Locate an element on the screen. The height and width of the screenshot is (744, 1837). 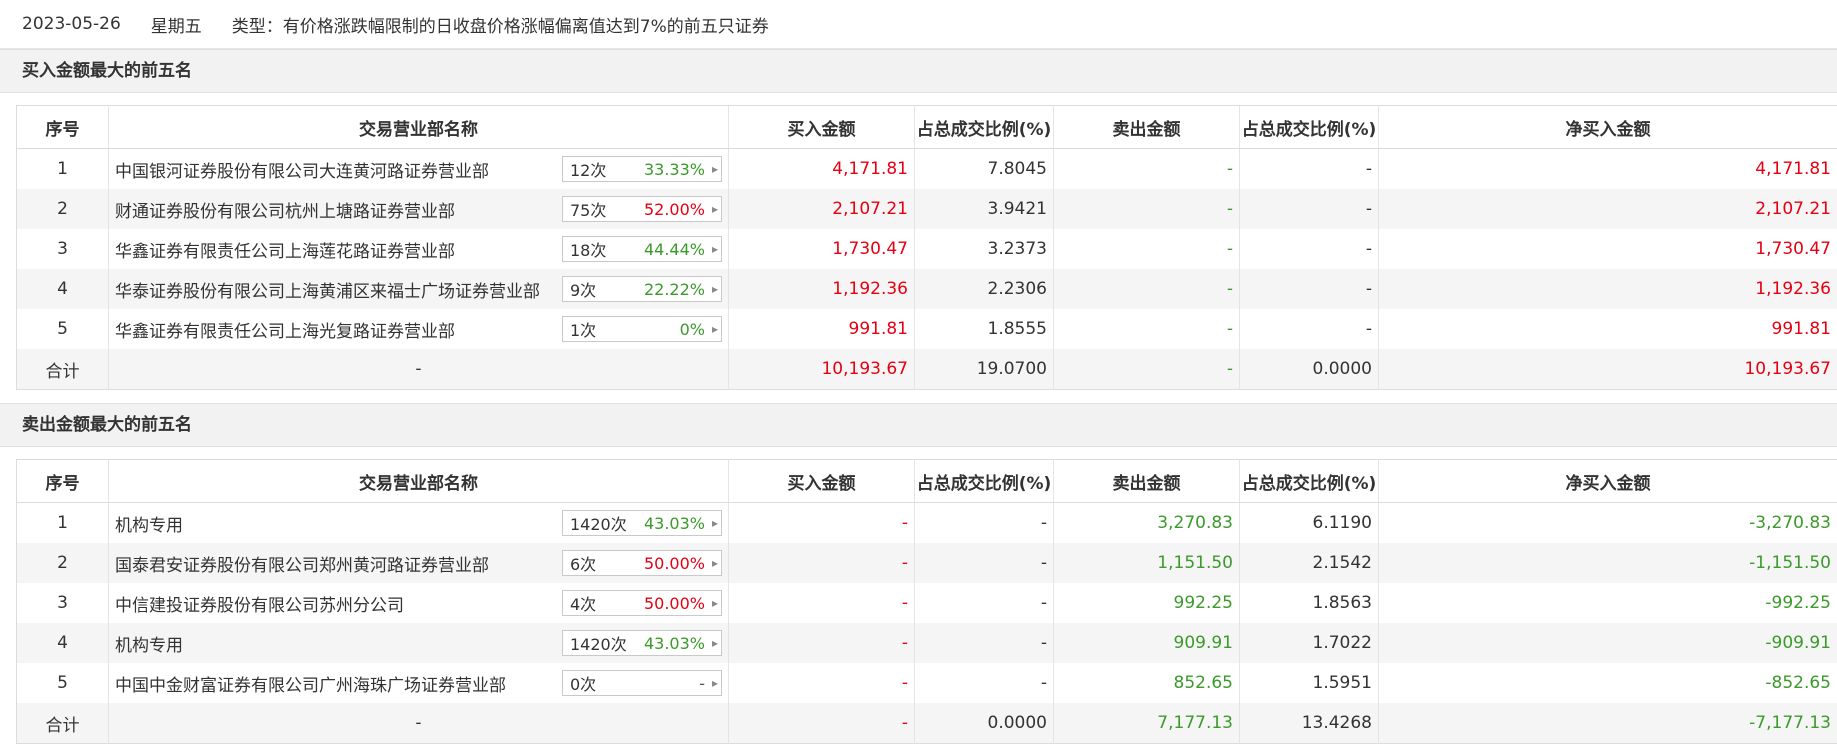
dept-name: 中国中金财富证券有限公司广州海珠广场证券营业部 is located at coordinates (310, 686).